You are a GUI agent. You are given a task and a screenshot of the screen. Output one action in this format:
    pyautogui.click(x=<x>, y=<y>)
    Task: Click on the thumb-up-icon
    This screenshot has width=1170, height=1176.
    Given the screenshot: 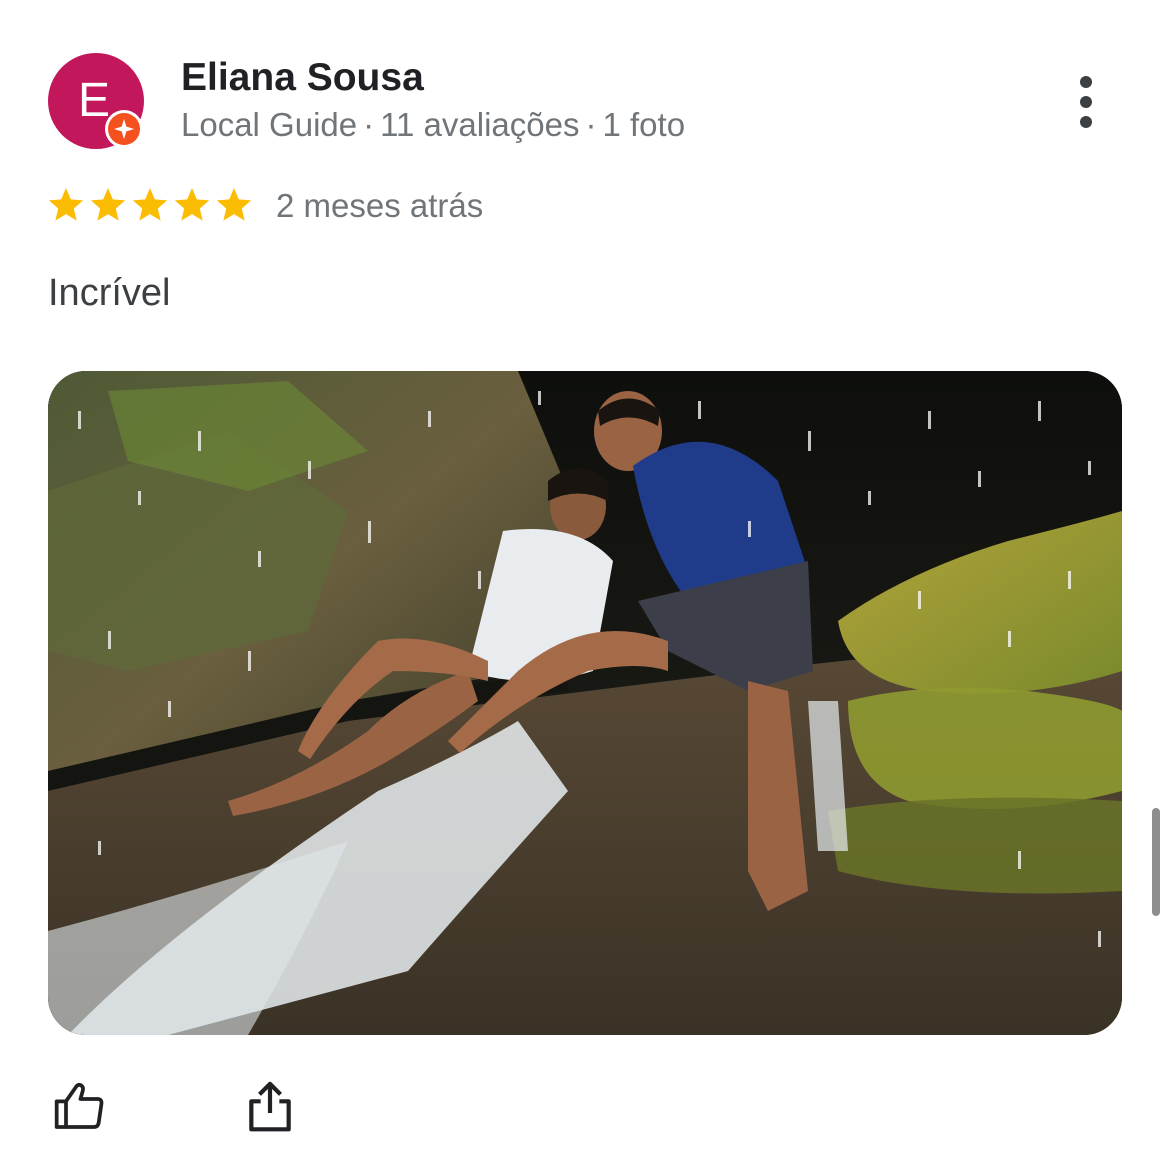 What is the action you would take?
    pyautogui.click(x=79, y=1105)
    